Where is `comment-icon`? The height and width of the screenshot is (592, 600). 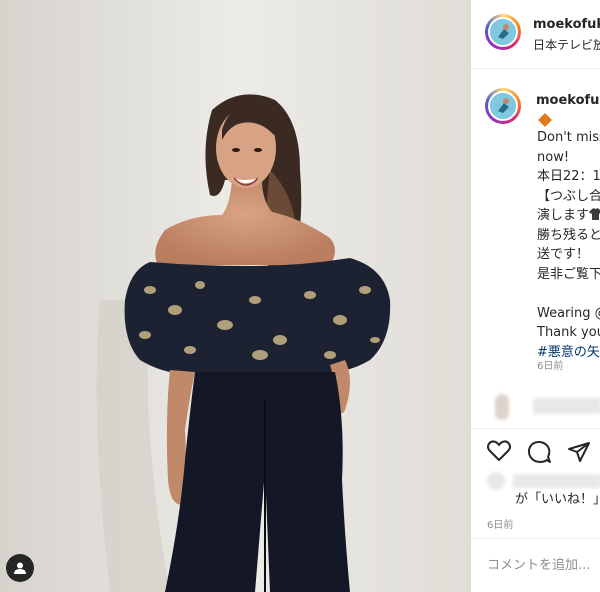 comment-icon is located at coordinates (539, 451).